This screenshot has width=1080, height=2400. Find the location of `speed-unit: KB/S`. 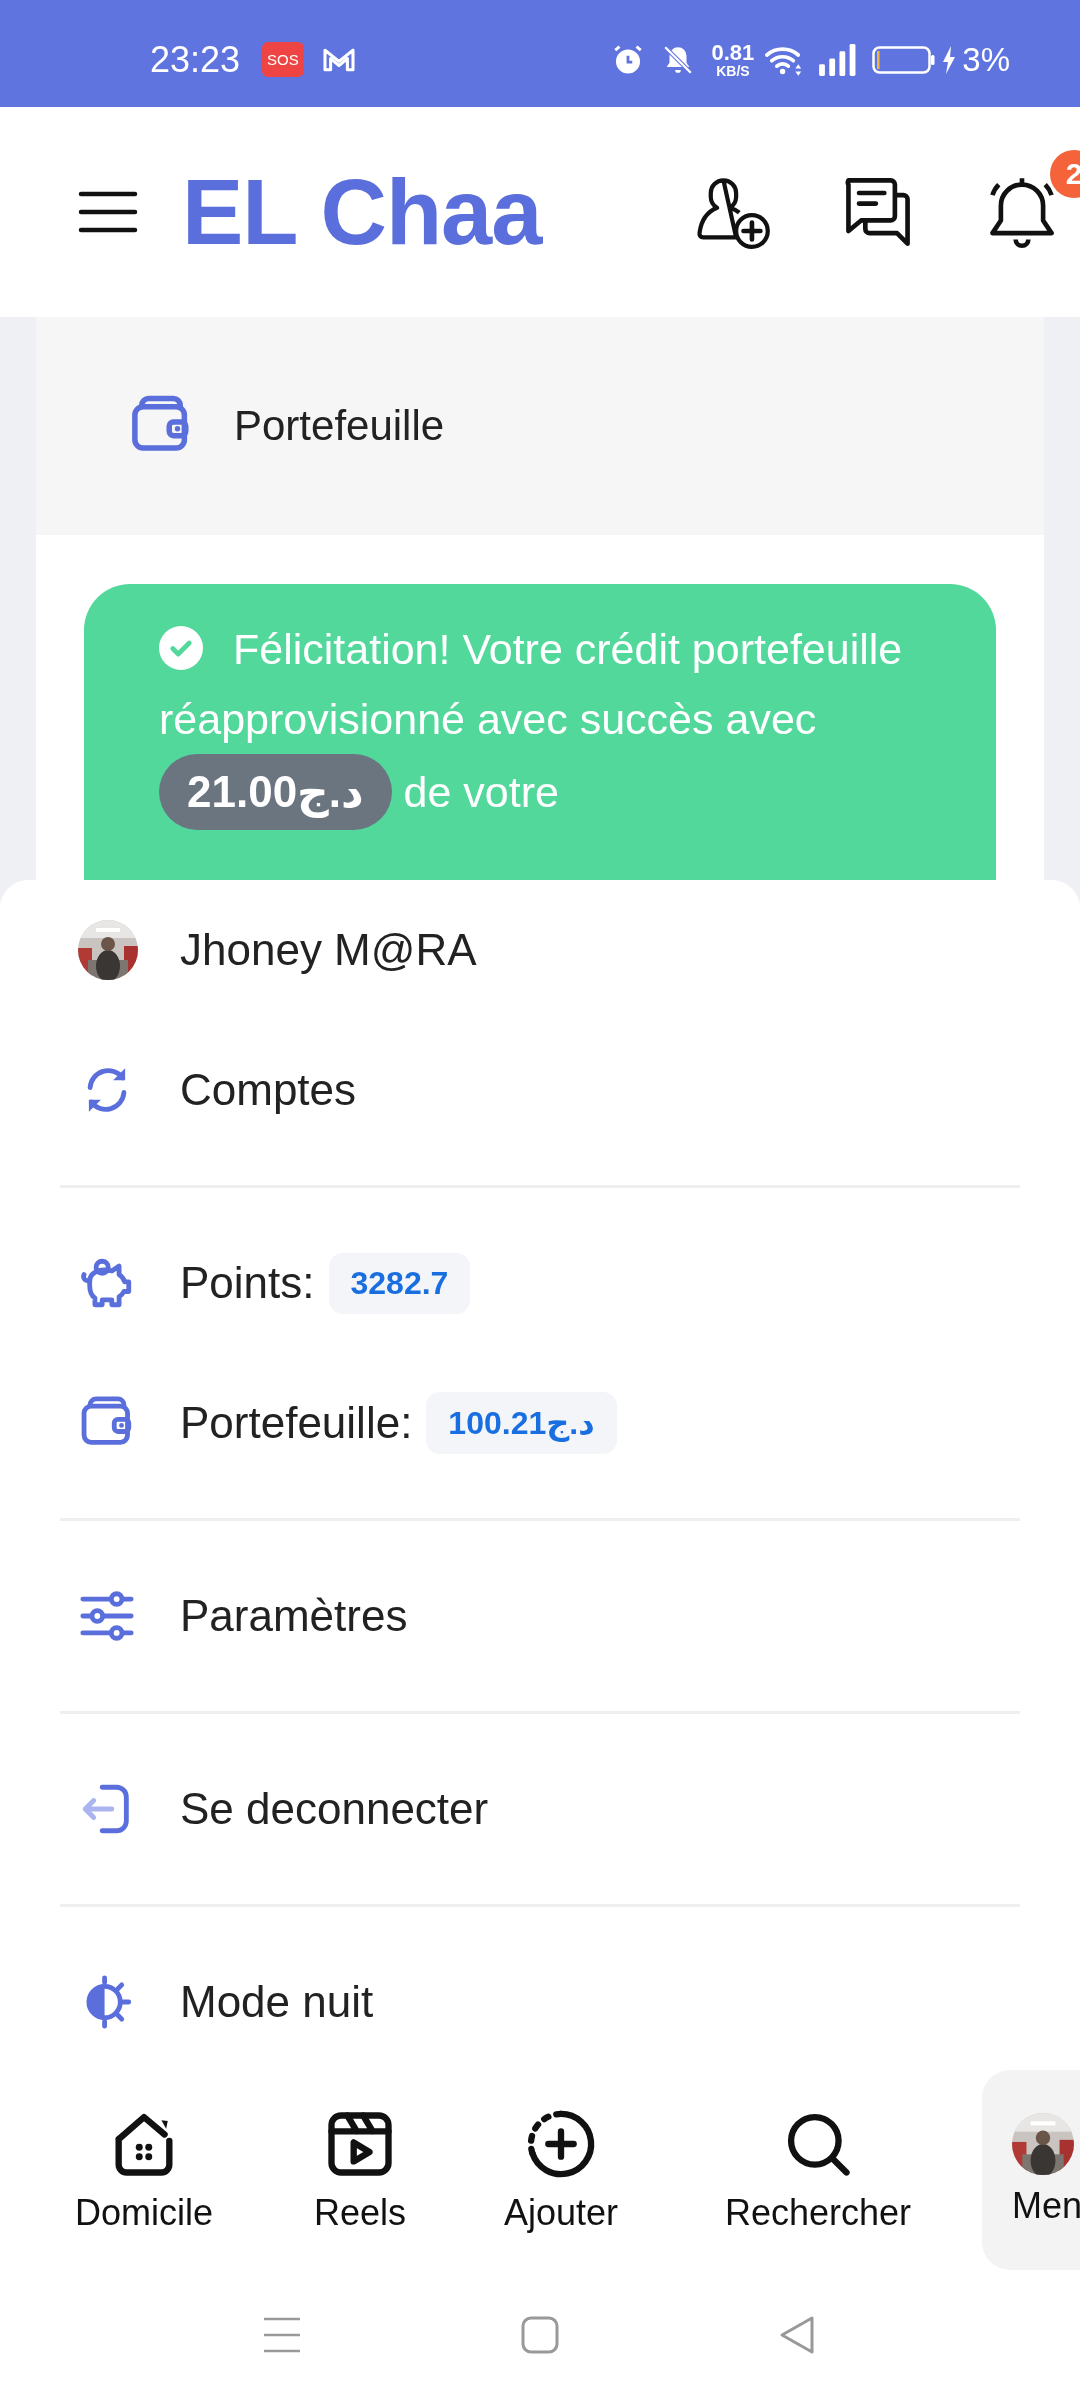

speed-unit: KB/S is located at coordinates (733, 70).